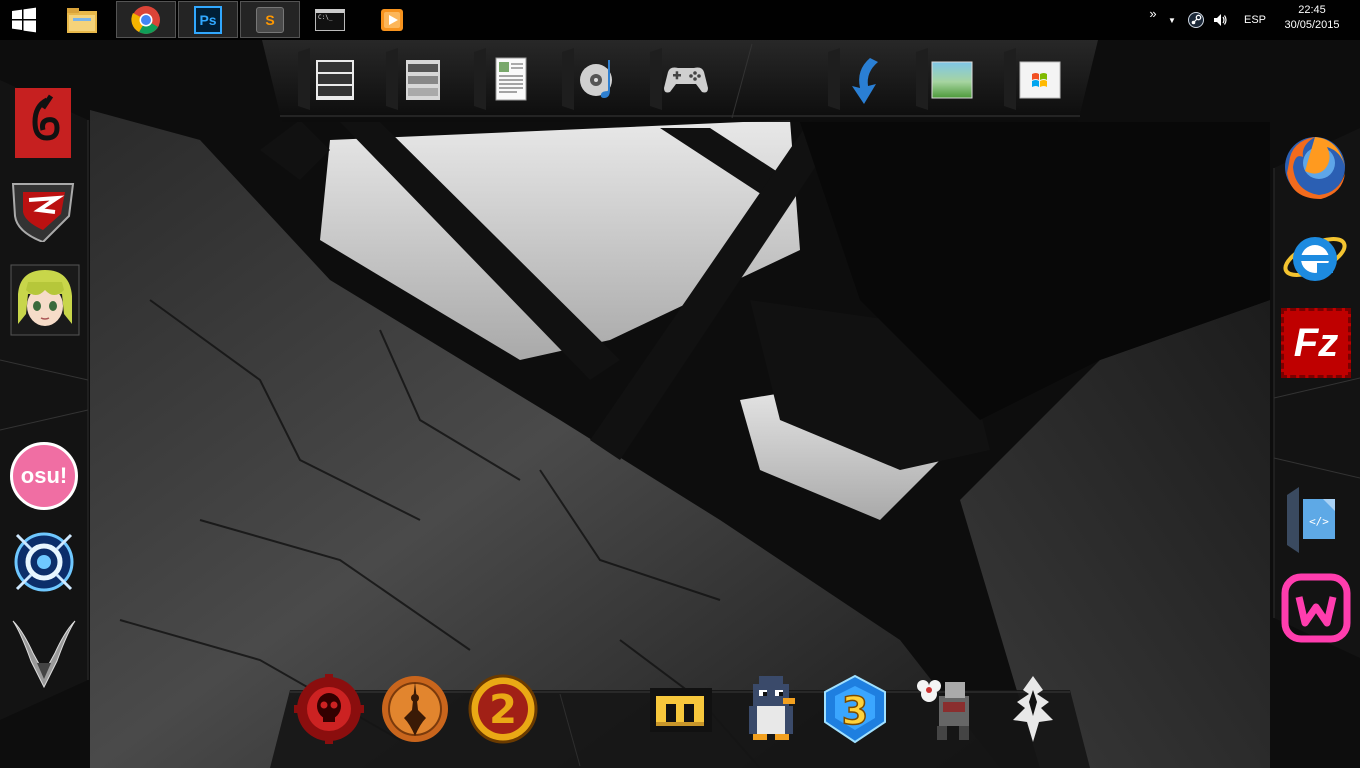  I want to click on top-dock-games, so click(686, 79).